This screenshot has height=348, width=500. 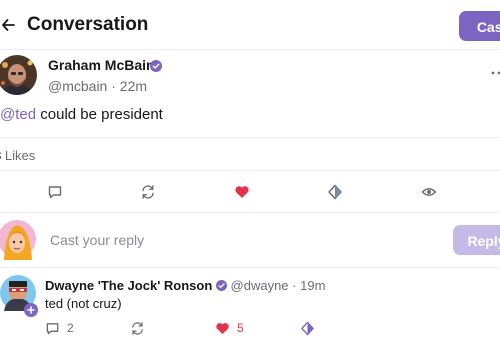 What do you see at coordinates (222, 328) in the screenshot?
I see `reply-like-heart-icon` at bounding box center [222, 328].